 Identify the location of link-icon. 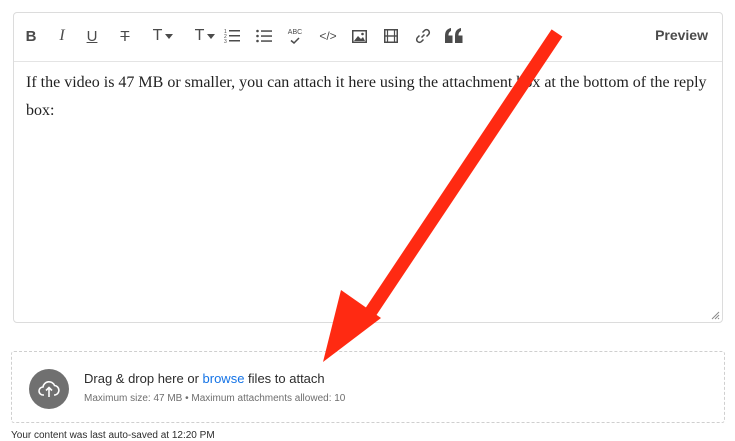
(423, 36).